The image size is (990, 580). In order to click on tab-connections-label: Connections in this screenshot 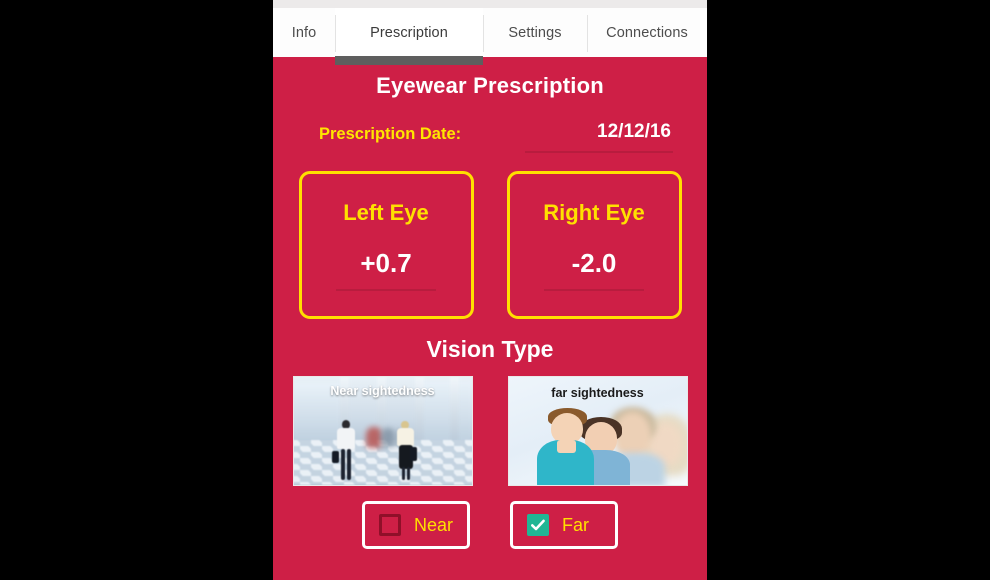, I will do `click(647, 32)`.